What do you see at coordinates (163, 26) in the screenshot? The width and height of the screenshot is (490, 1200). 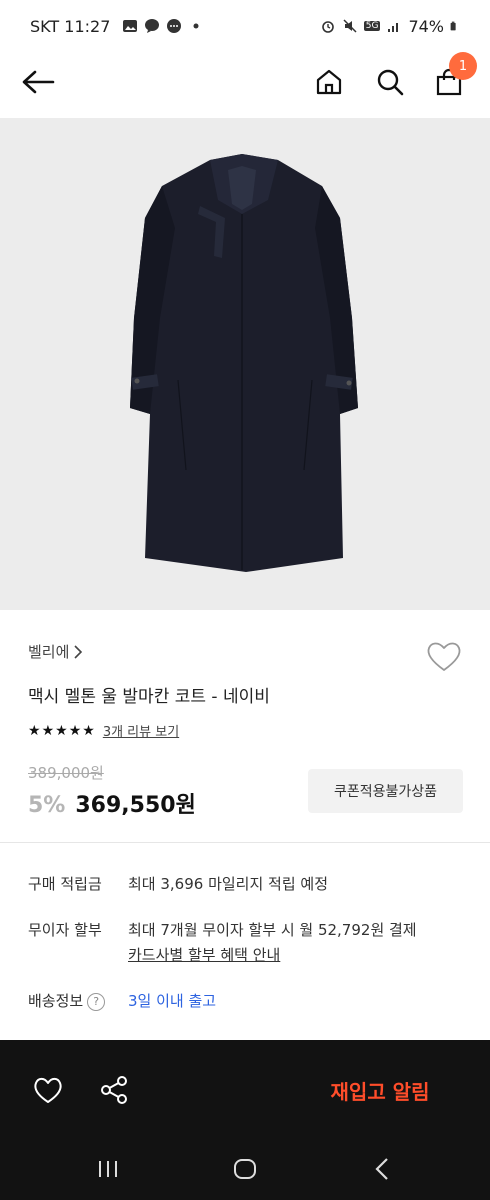 I see `notification-icons` at bounding box center [163, 26].